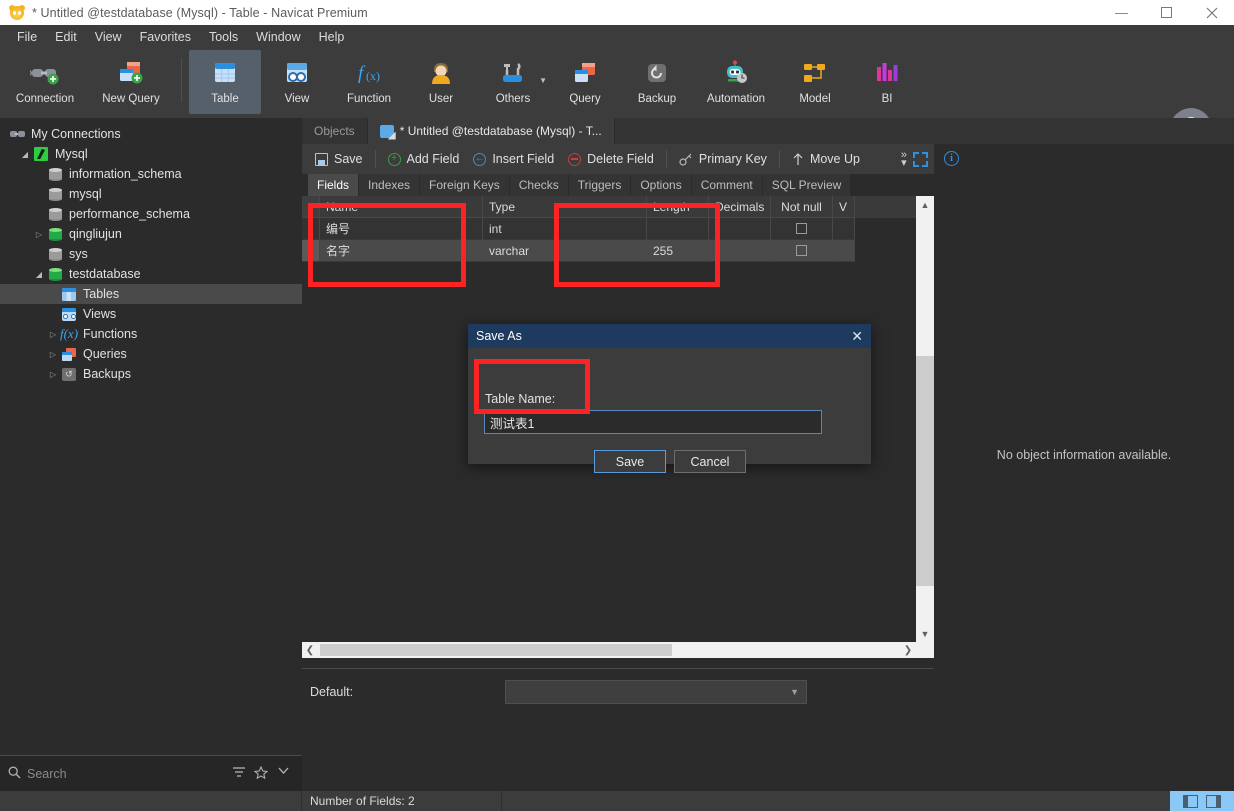  What do you see at coordinates (585, 82) in the screenshot?
I see `toolbar-button-query: Query` at bounding box center [585, 82].